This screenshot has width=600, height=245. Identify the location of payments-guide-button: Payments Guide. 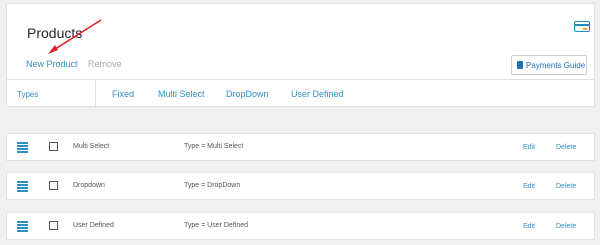
(549, 65).